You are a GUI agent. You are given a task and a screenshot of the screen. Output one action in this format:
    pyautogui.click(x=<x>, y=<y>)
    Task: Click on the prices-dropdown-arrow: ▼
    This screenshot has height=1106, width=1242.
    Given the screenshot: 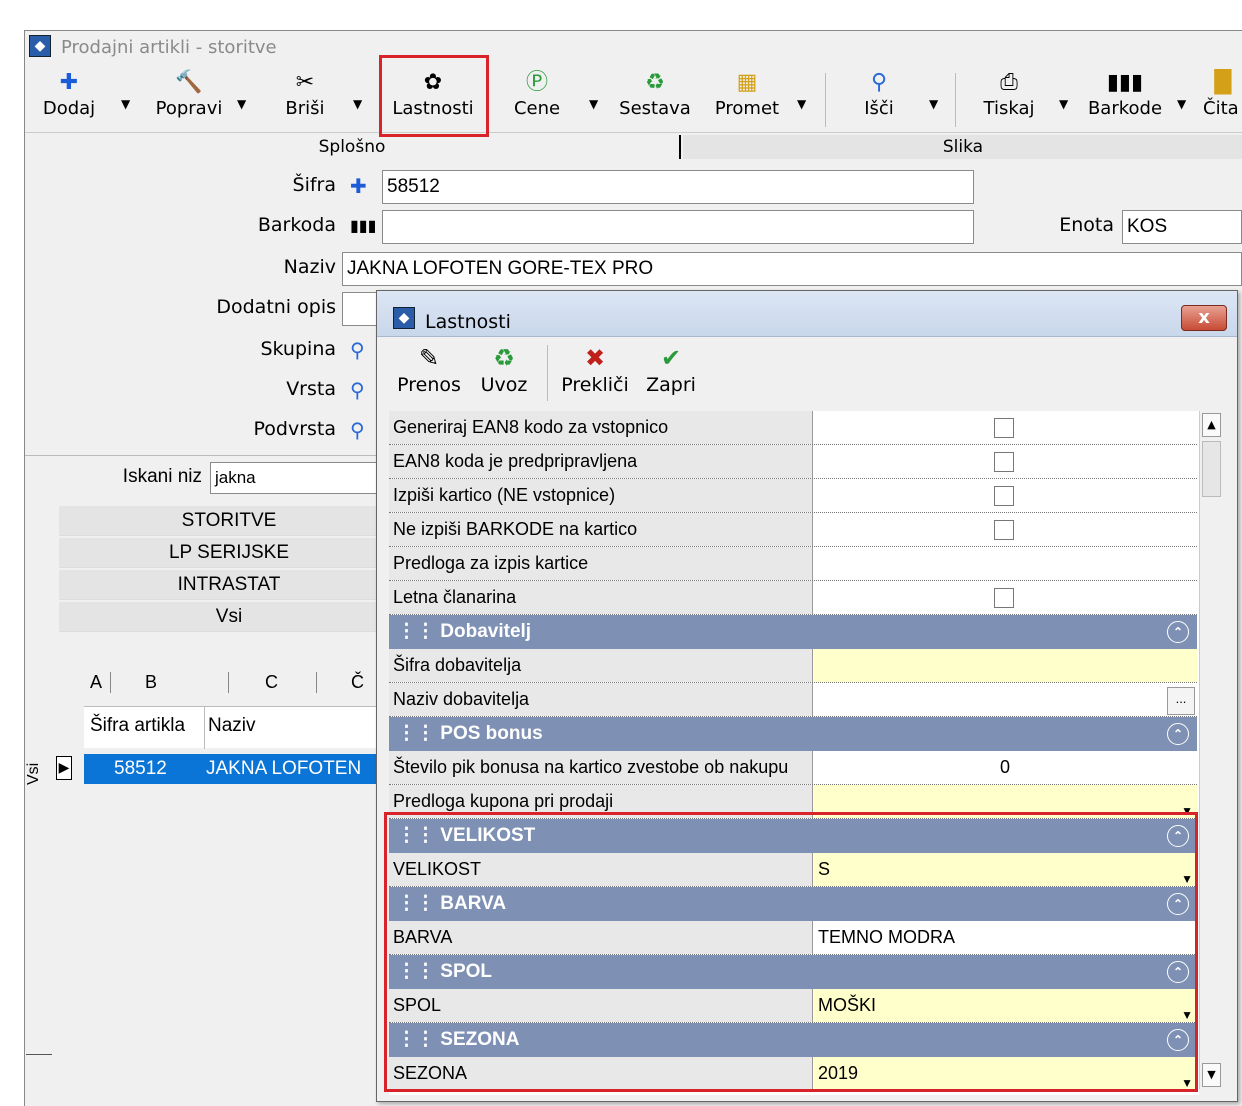 What is the action you would take?
    pyautogui.click(x=593, y=104)
    